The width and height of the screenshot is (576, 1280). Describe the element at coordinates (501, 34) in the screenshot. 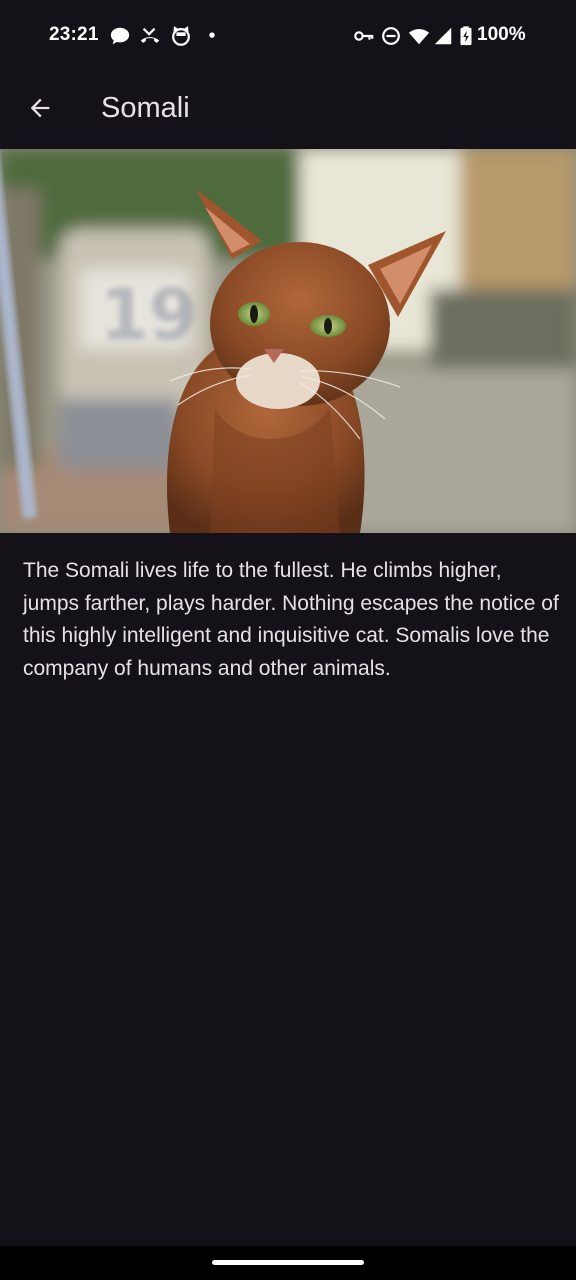

I see `battery-percentage: 100%` at that location.